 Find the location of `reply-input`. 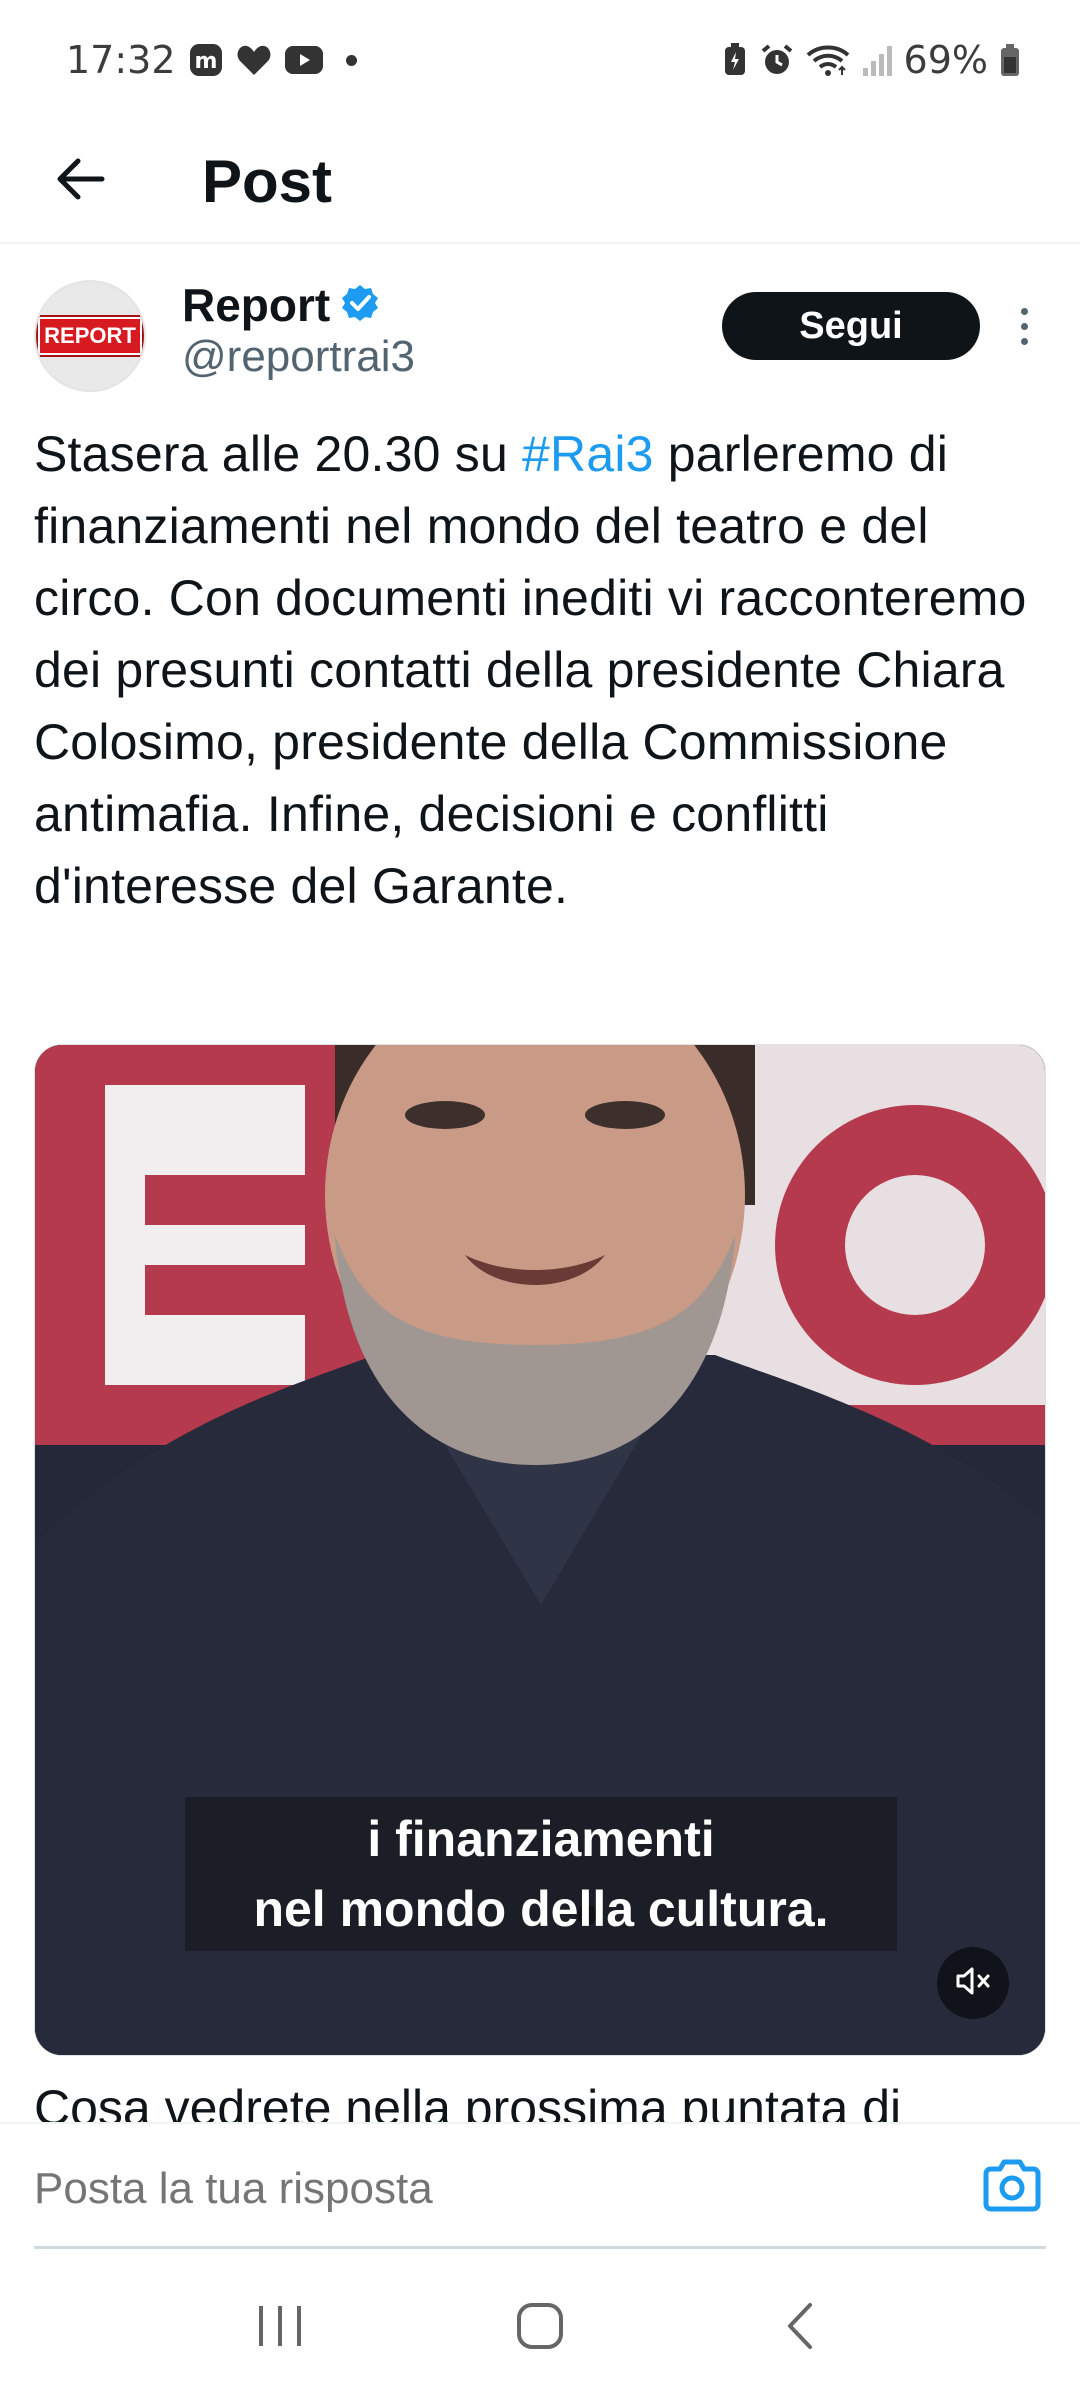

reply-input is located at coordinates (484, 2189).